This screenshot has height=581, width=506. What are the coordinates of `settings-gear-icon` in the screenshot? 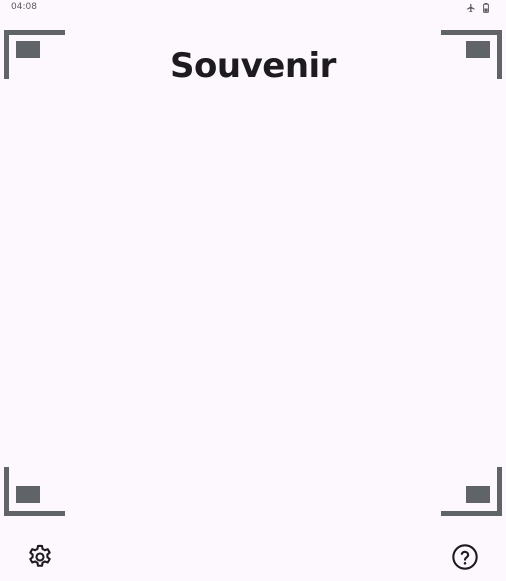 It's located at (40, 559).